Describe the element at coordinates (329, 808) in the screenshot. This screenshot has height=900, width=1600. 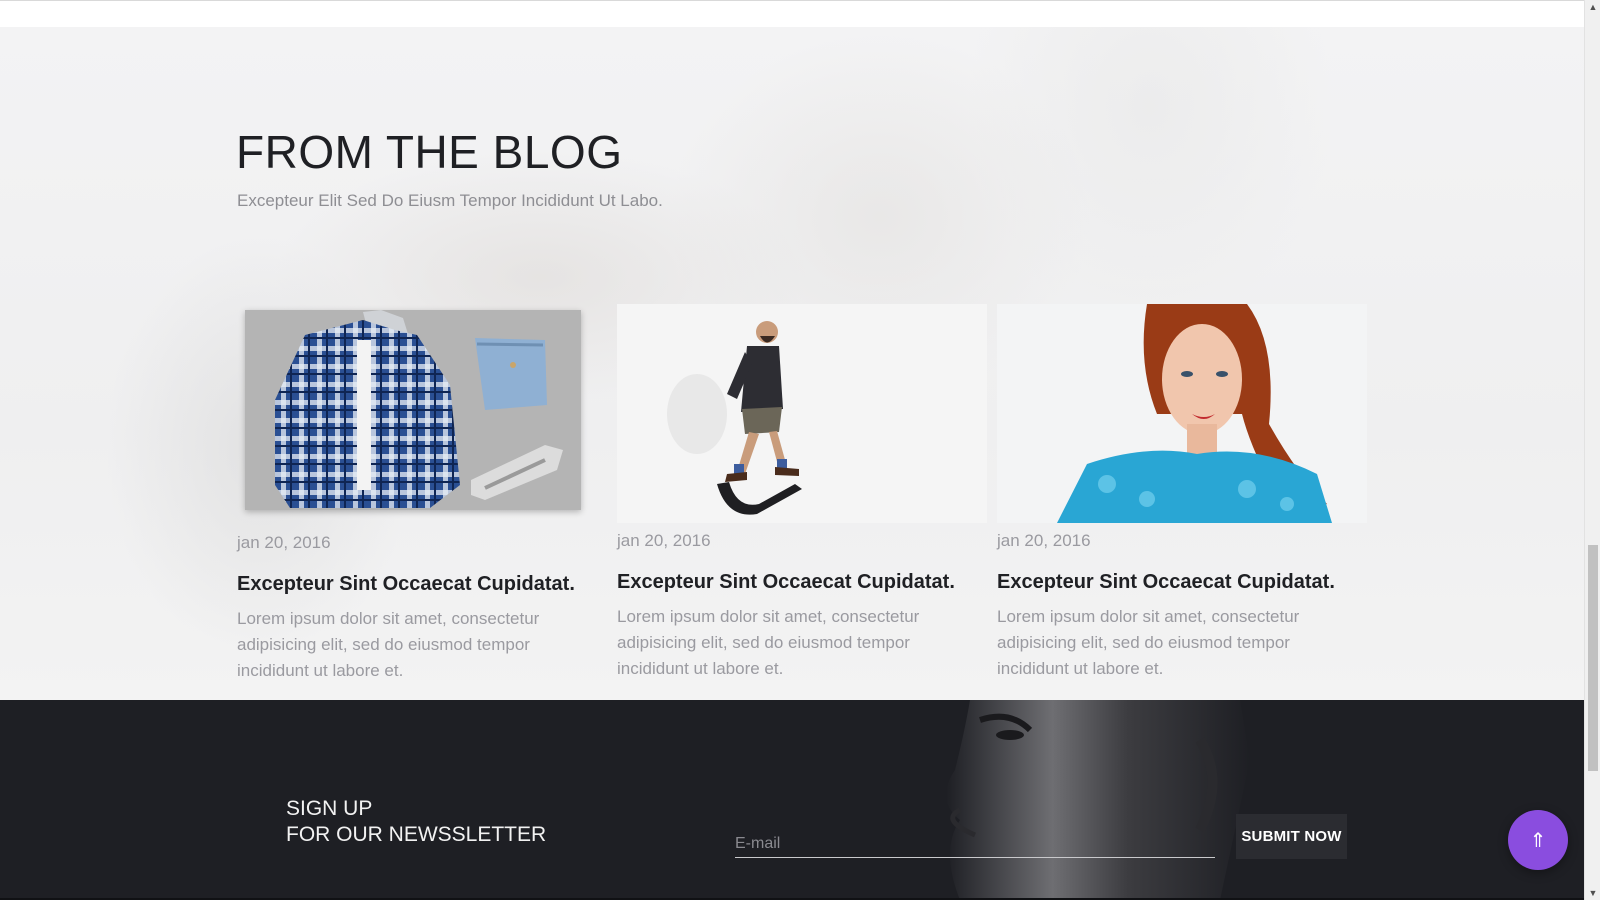
I see `newsletter-title-line1: SIGN UP` at that location.